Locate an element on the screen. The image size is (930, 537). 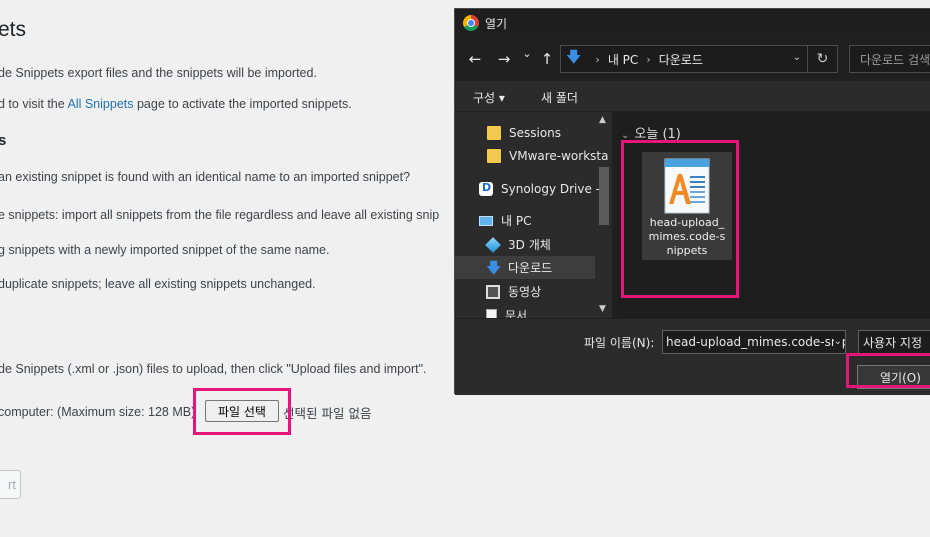
refresh-icon: ↻ is located at coordinates (822, 59).